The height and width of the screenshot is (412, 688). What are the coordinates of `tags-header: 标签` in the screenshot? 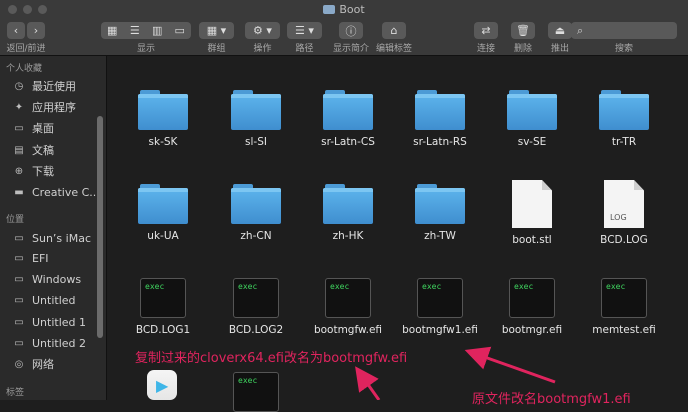 It's located at (15, 393).